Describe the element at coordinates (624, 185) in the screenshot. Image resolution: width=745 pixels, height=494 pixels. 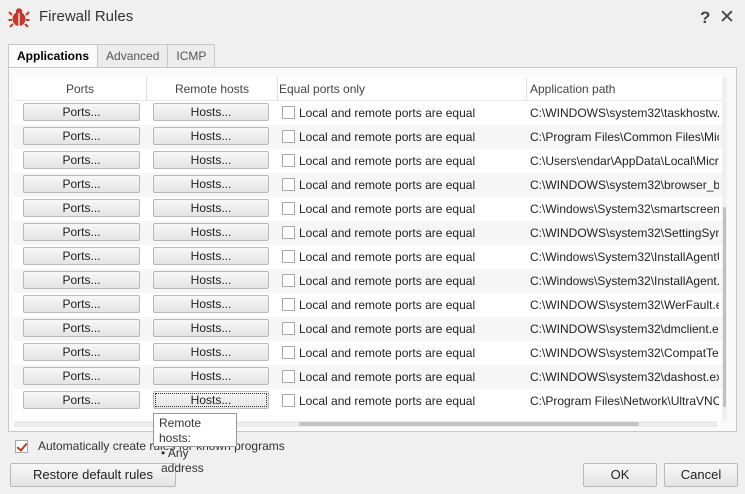
I see `application-path: C:\WINDOWS\system32\browser_broker` at that location.